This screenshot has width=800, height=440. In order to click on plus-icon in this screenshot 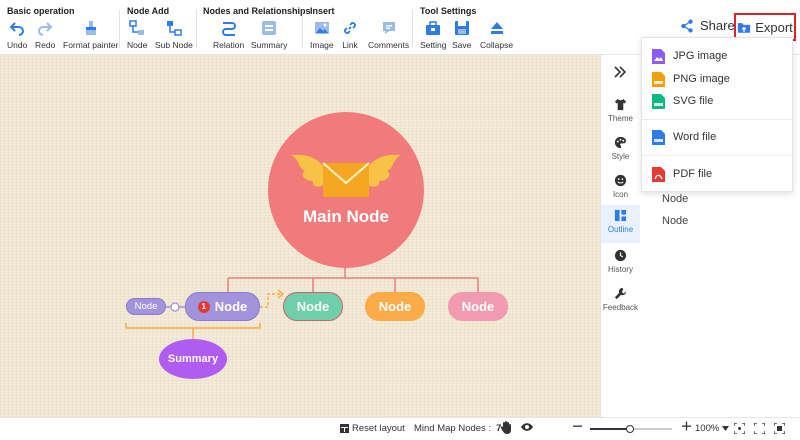, I will do `click(686, 426)`.